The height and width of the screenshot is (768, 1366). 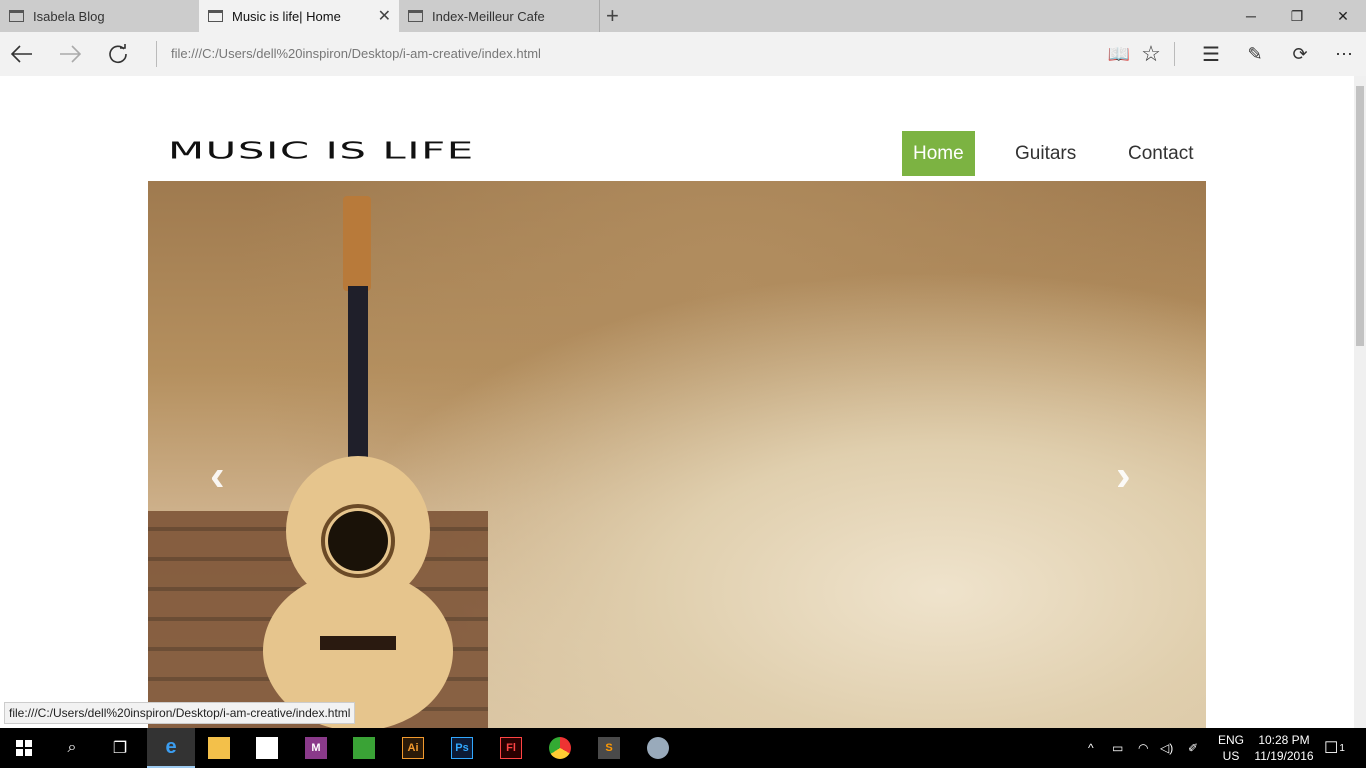 I want to click on web-note-icon: ✎, so click(x=1255, y=54).